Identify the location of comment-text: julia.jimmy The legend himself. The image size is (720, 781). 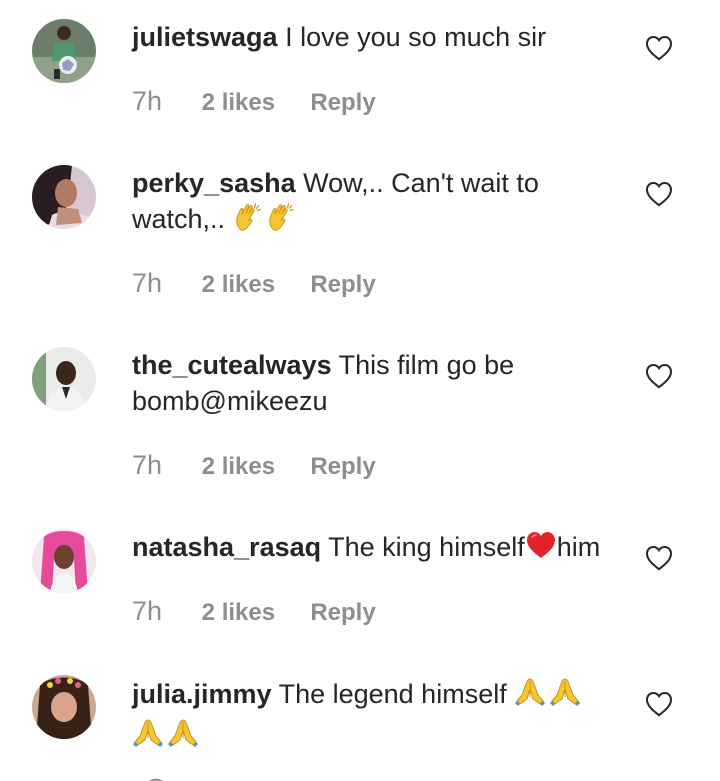
(376, 716).